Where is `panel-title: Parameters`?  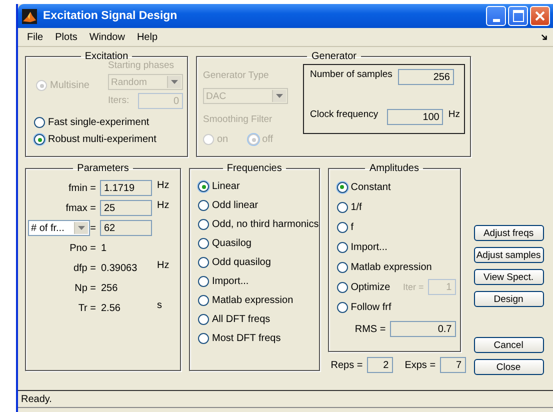
panel-title: Parameters is located at coordinates (103, 168).